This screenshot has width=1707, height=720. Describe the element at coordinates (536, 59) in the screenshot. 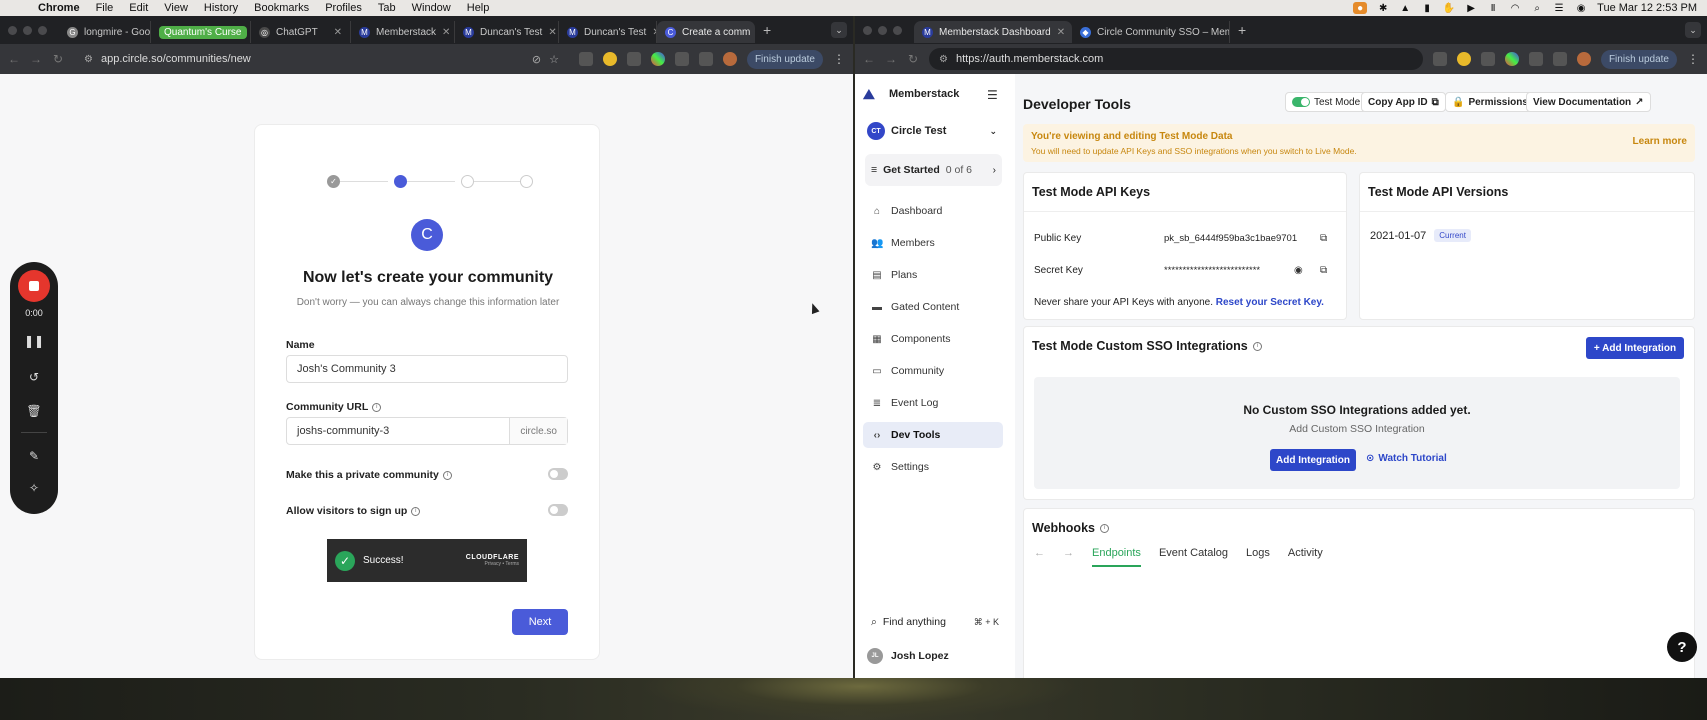

I see `eye-off-icon: ⊘` at that location.